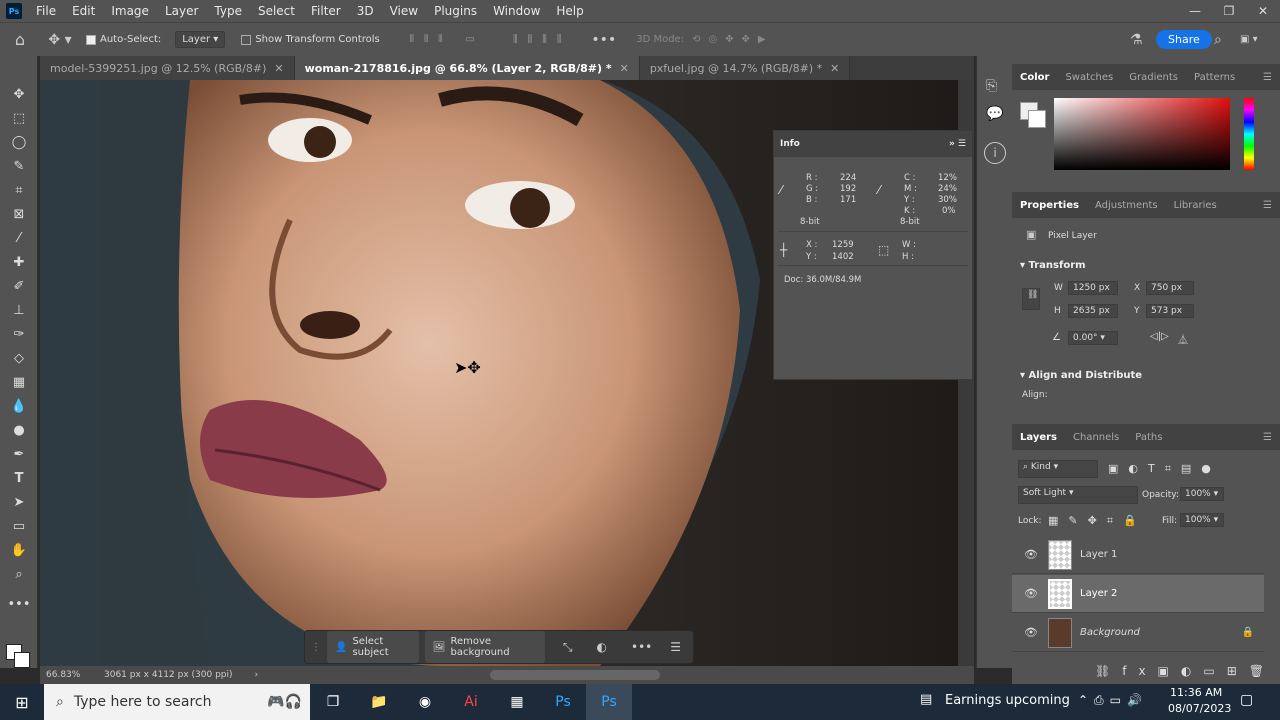  I want to click on menu-3d: 3D, so click(365, 11).